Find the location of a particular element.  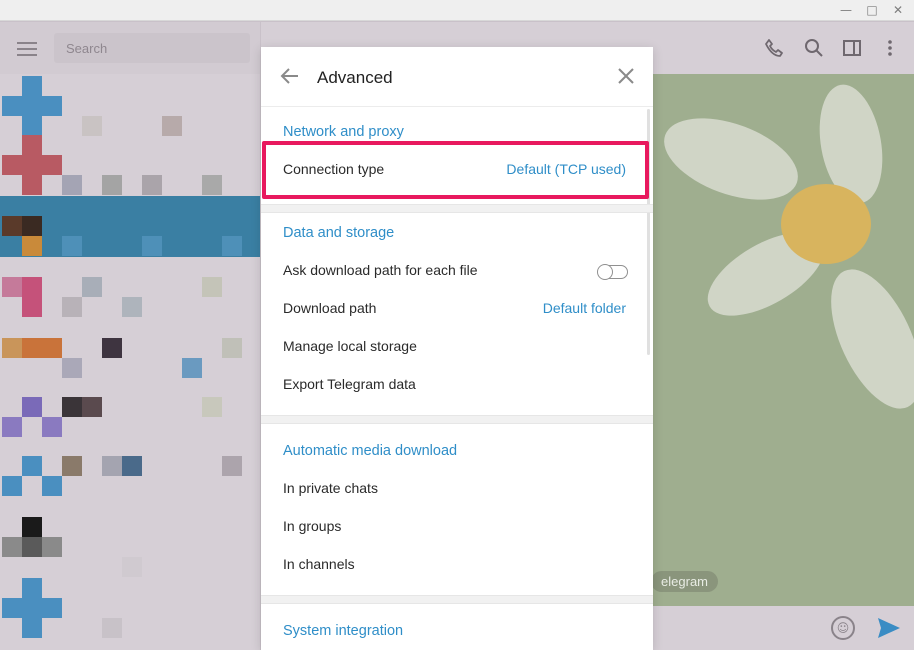

search-input: Search is located at coordinates (152, 48).